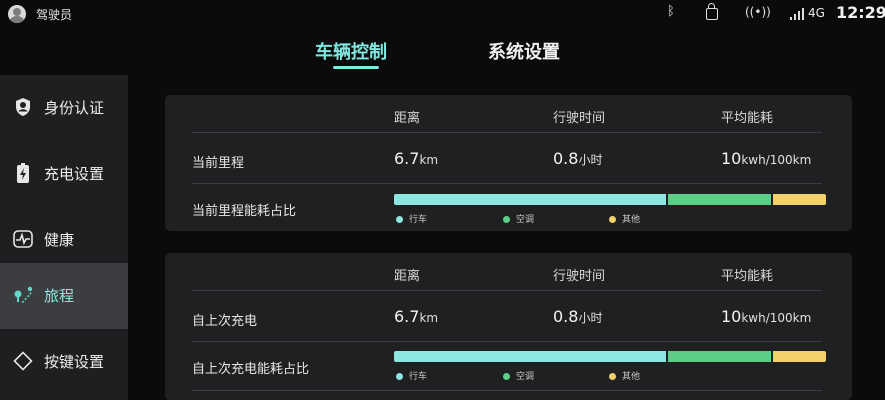 This screenshot has width=885, height=400. Describe the element at coordinates (860, 12) in the screenshot. I see `clock-time: 12:29` at that location.